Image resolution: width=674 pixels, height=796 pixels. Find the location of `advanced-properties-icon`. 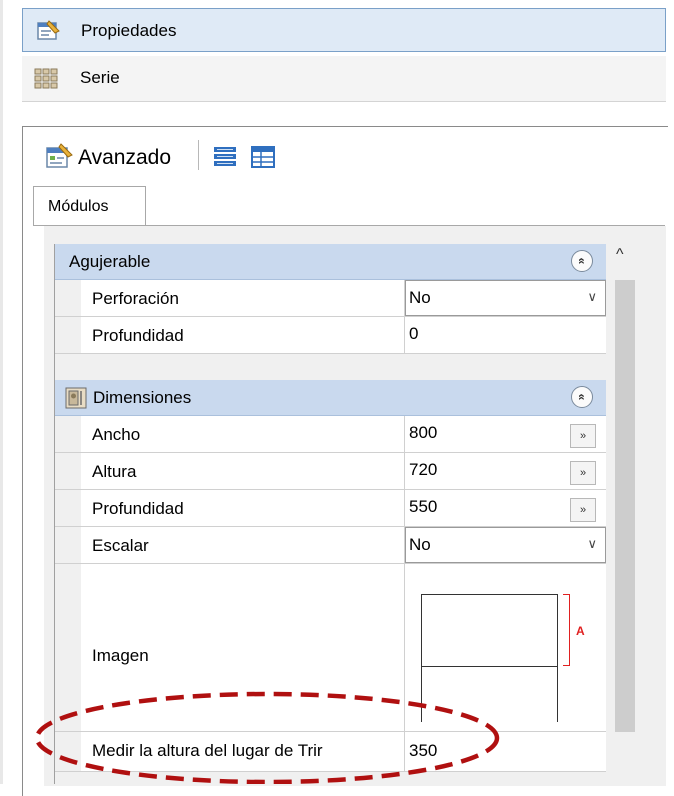

advanced-properties-icon is located at coordinates (59, 156).